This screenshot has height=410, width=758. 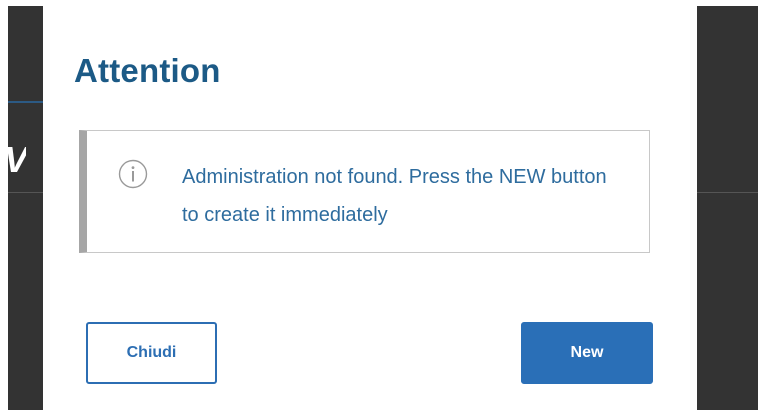 I want to click on backdrop-divider-left, so click(x=25, y=192).